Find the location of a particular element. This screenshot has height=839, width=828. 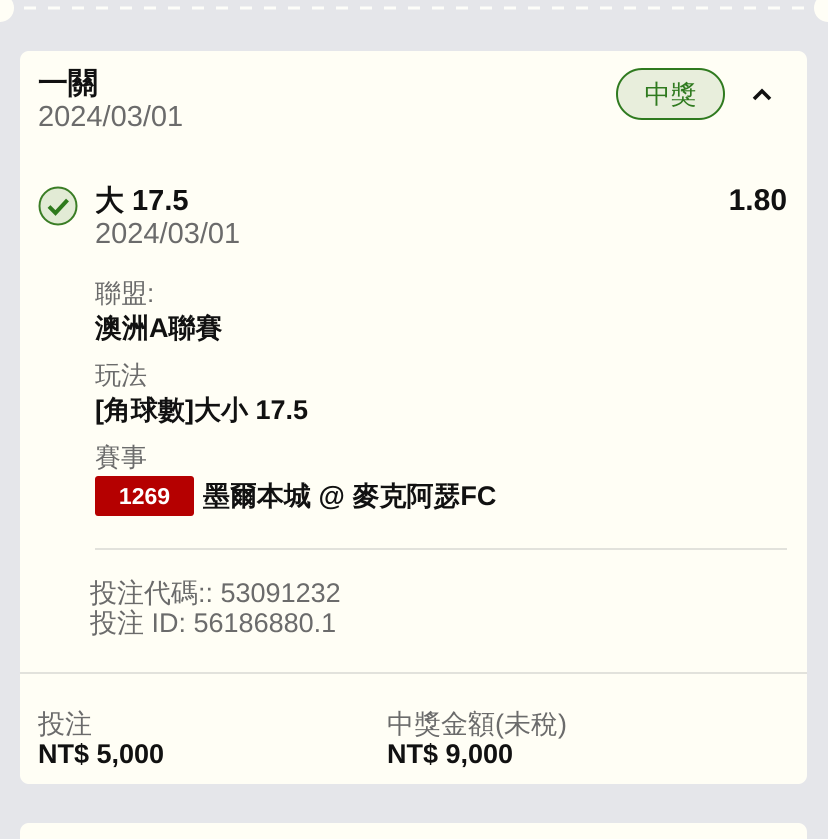

bet-date: 2024/03/01 is located at coordinates (111, 117).